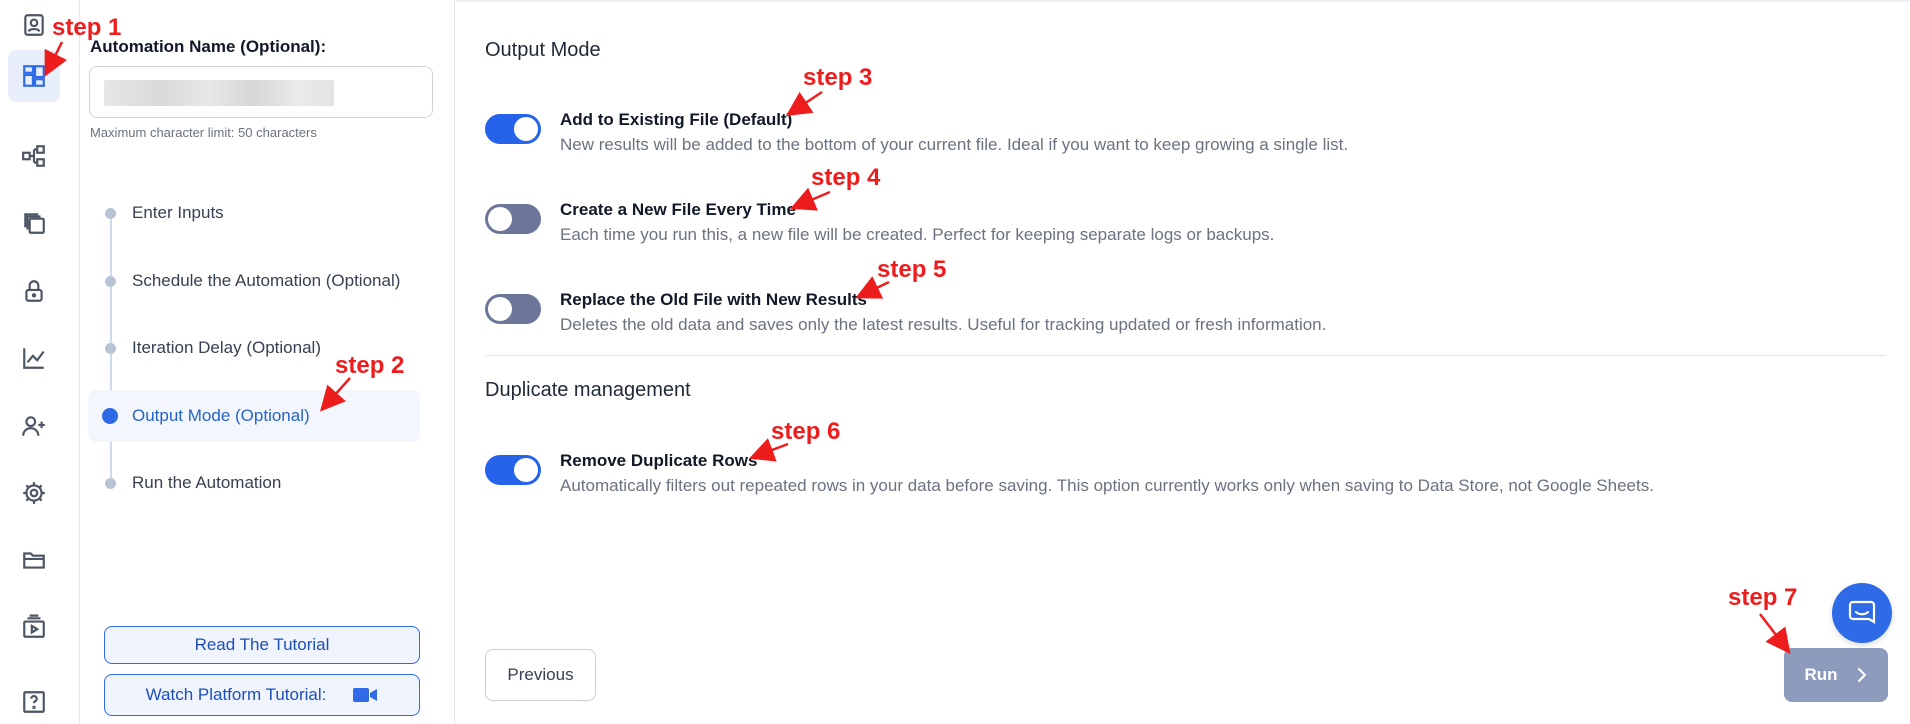 The image size is (1910, 724). What do you see at coordinates (912, 269) in the screenshot?
I see `annotation-step-5: step 5` at bounding box center [912, 269].